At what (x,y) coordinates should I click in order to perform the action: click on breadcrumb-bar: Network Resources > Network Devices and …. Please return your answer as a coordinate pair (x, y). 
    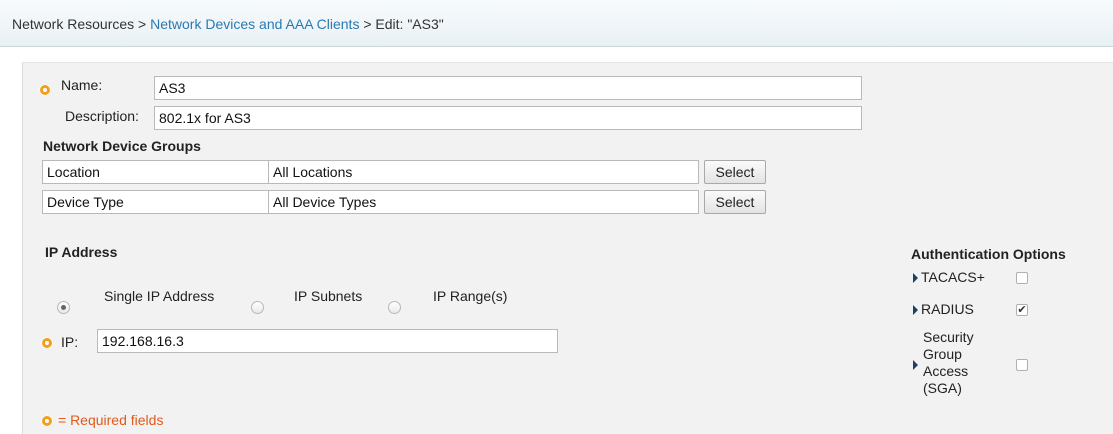
    Looking at the image, I should click on (556, 23).